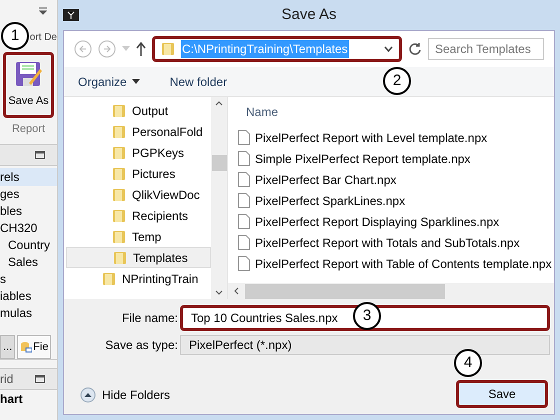 The width and height of the screenshot is (560, 420). Describe the element at coordinates (149, 318) in the screenshot. I see `field-label: File name:` at that location.